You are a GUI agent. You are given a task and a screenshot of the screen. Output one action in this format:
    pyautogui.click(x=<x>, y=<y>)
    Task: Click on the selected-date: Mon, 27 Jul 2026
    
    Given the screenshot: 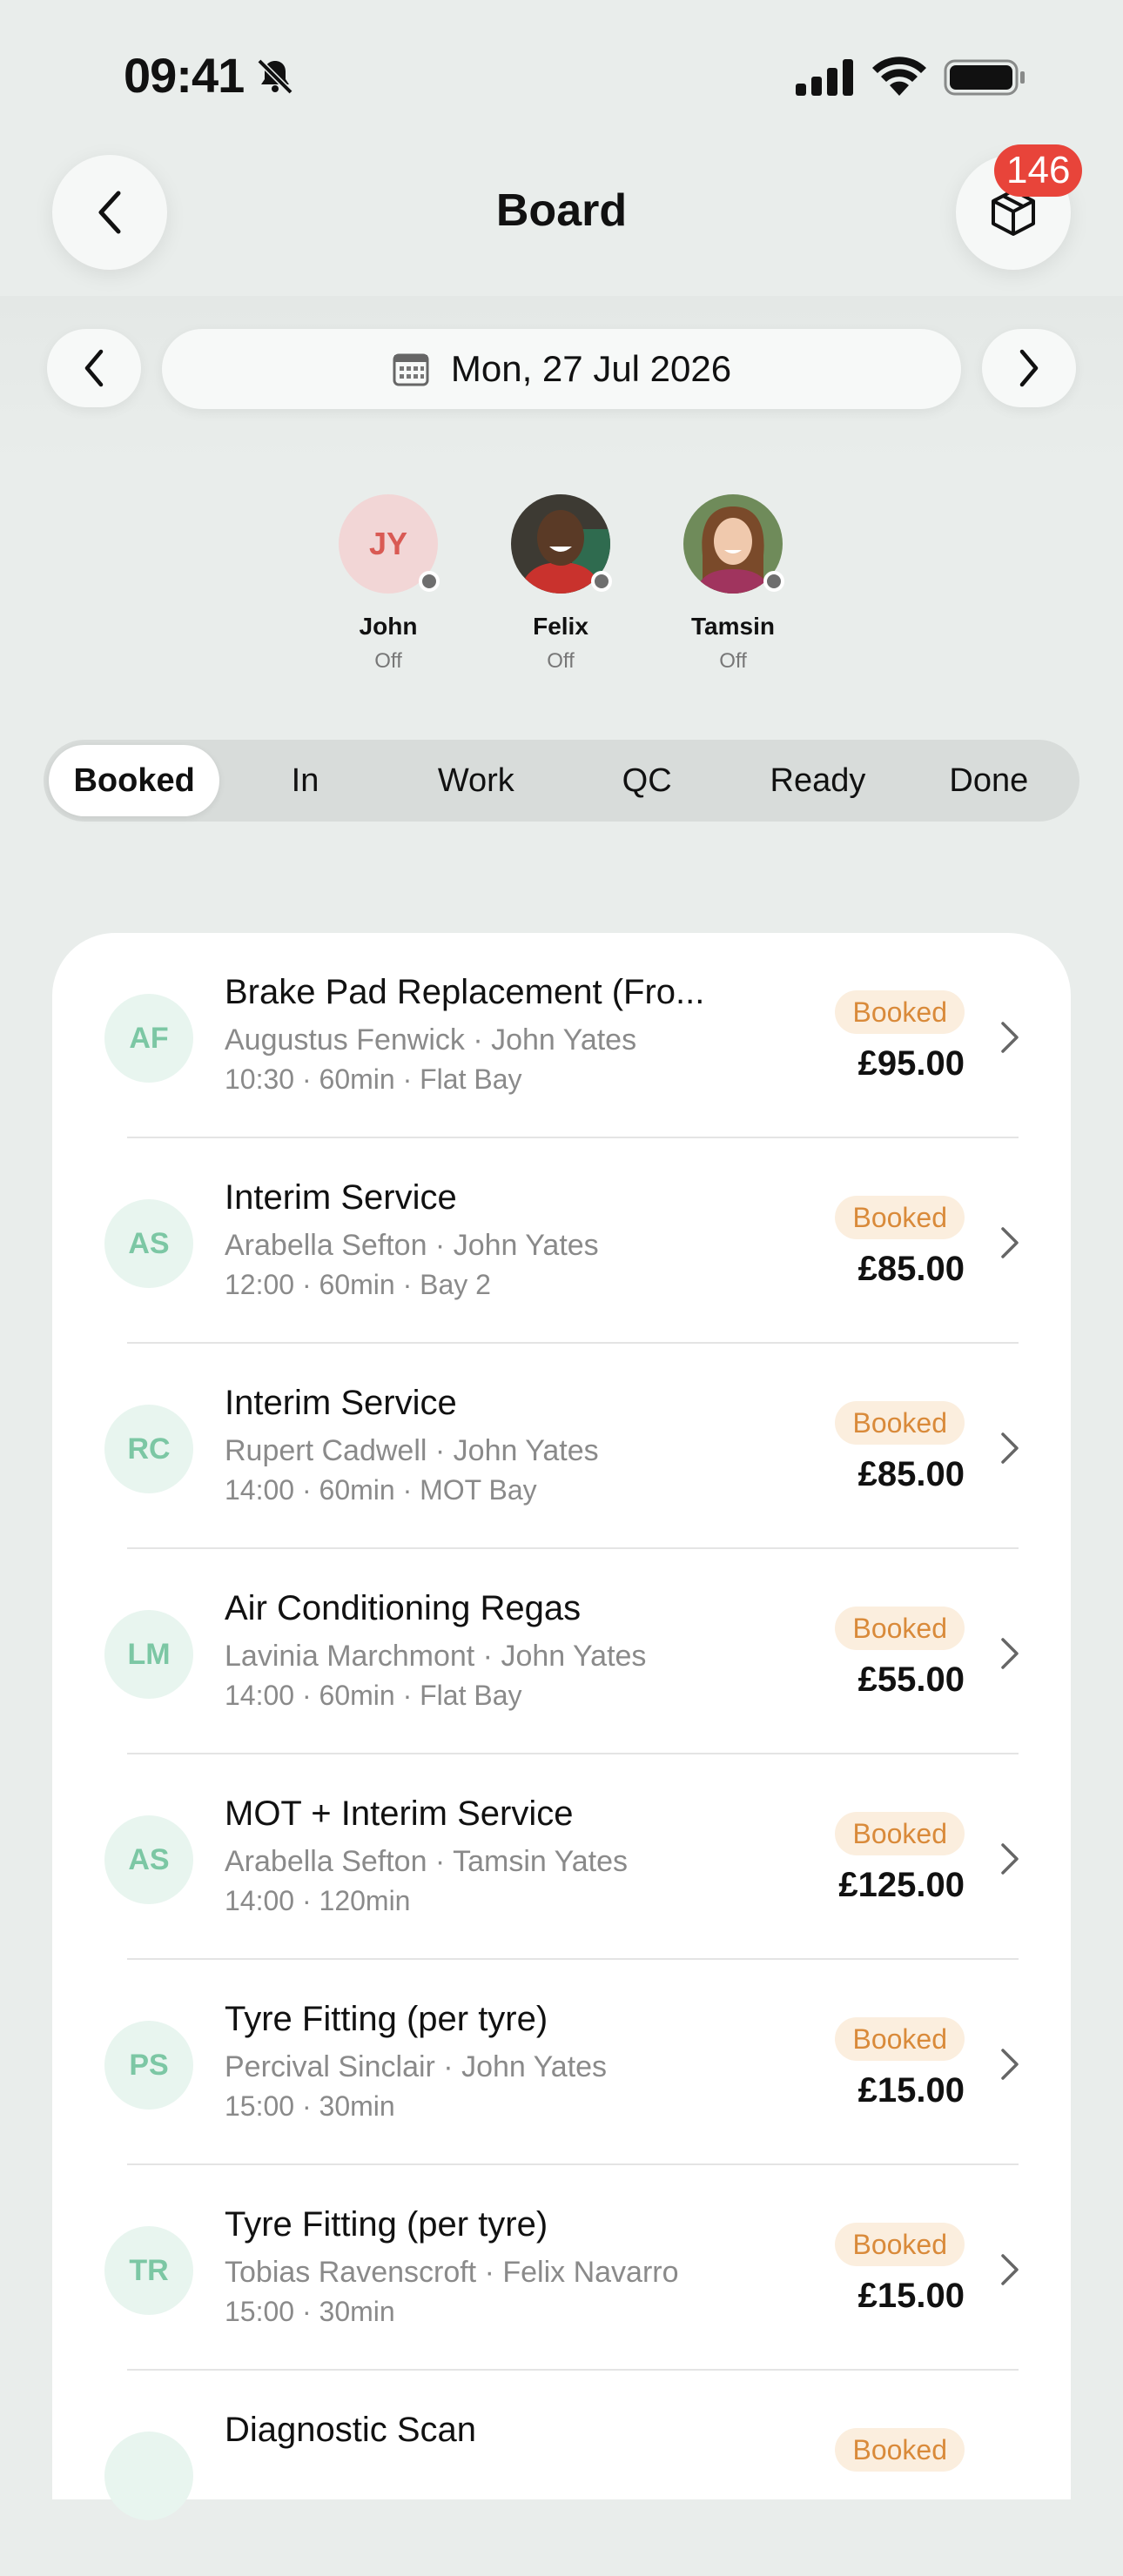 What is the action you would take?
    pyautogui.click(x=591, y=368)
    